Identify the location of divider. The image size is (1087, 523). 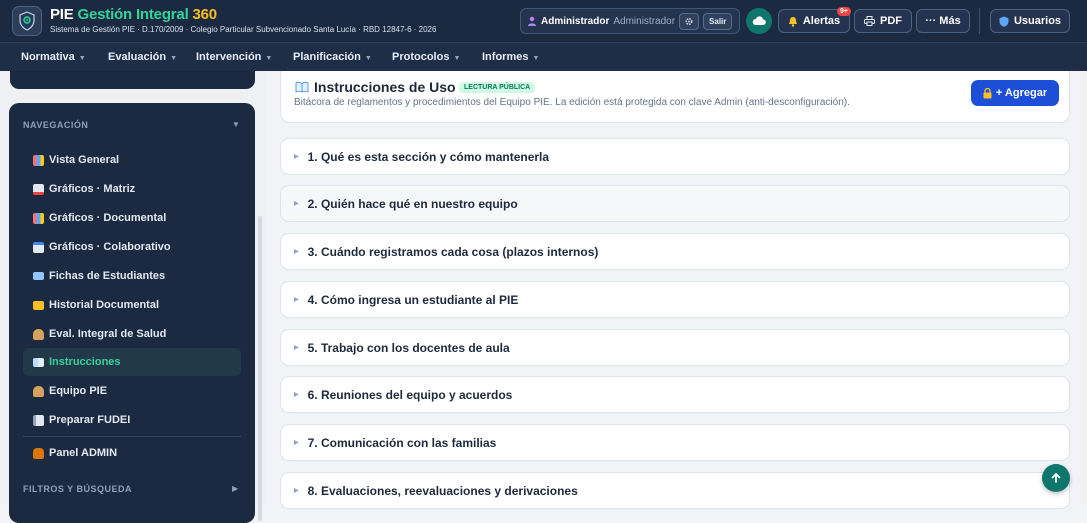
(979, 21).